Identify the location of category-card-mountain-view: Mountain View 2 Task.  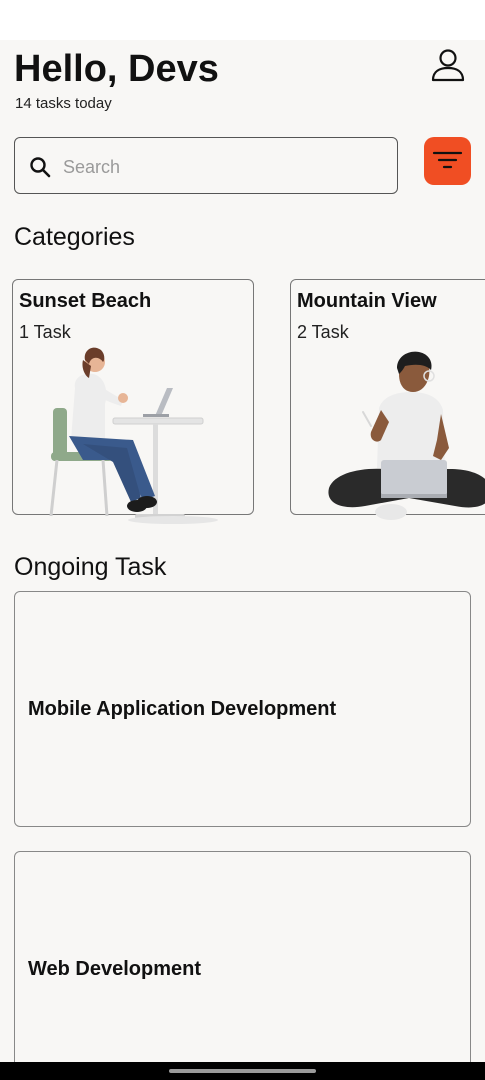
(387, 399).